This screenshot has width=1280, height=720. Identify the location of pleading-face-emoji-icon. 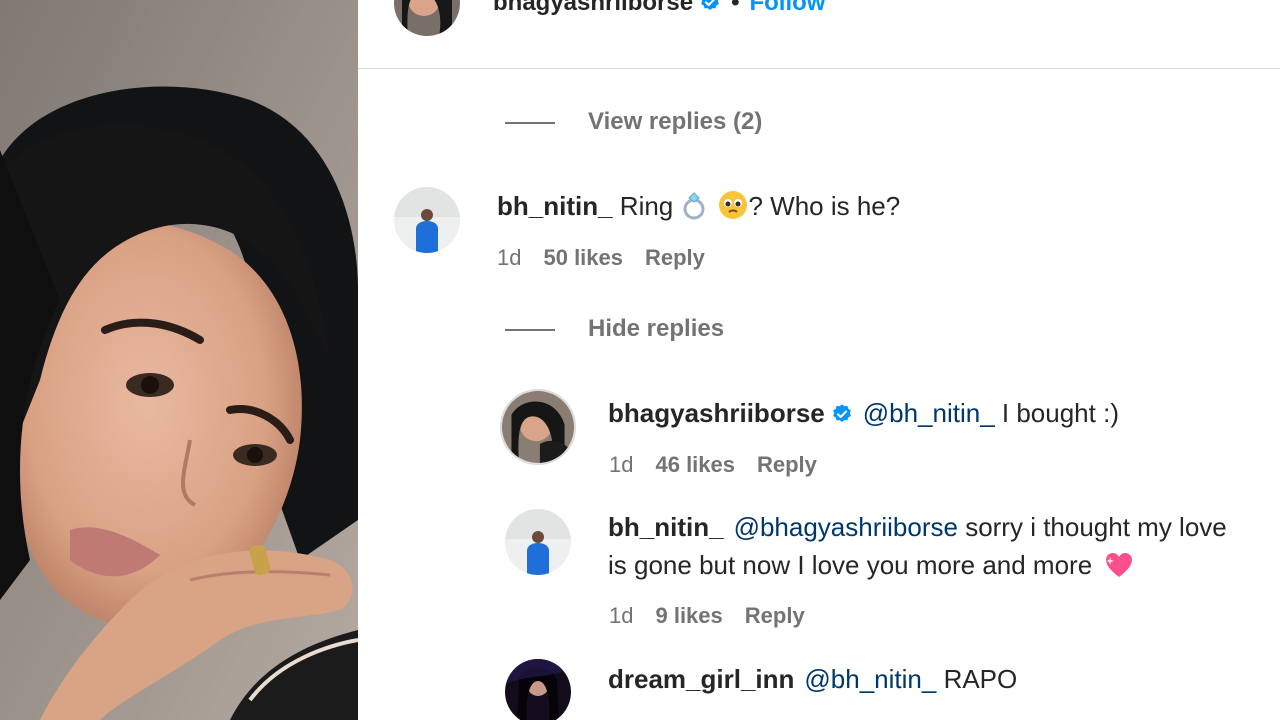
(733, 205).